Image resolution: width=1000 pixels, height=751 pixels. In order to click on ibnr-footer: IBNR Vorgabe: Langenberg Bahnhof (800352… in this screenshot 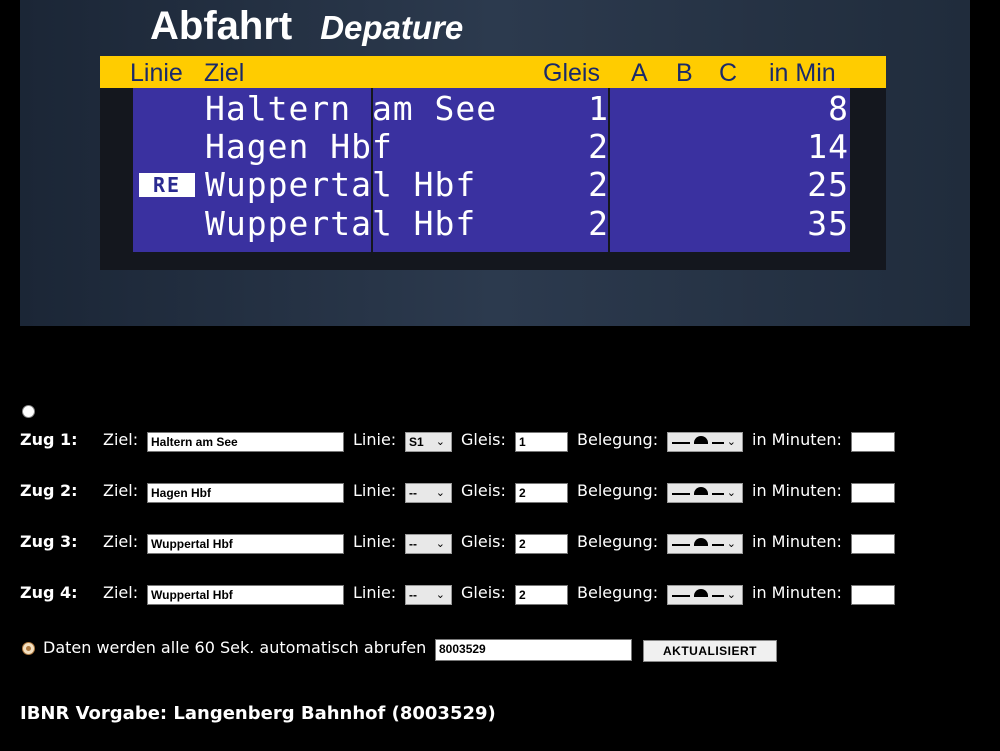, I will do `click(258, 713)`.